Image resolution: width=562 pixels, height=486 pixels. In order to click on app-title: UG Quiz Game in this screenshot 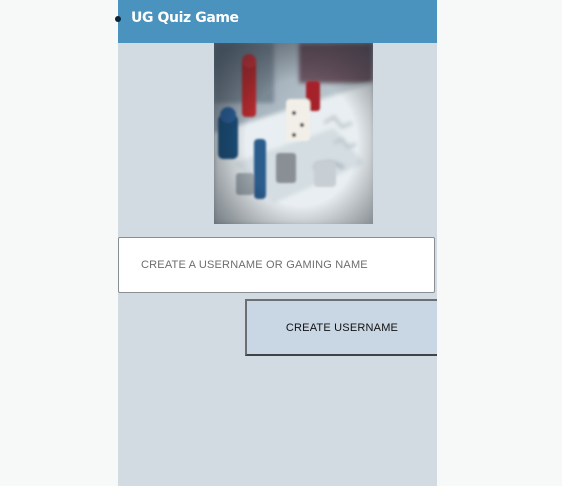, I will do `click(185, 18)`.